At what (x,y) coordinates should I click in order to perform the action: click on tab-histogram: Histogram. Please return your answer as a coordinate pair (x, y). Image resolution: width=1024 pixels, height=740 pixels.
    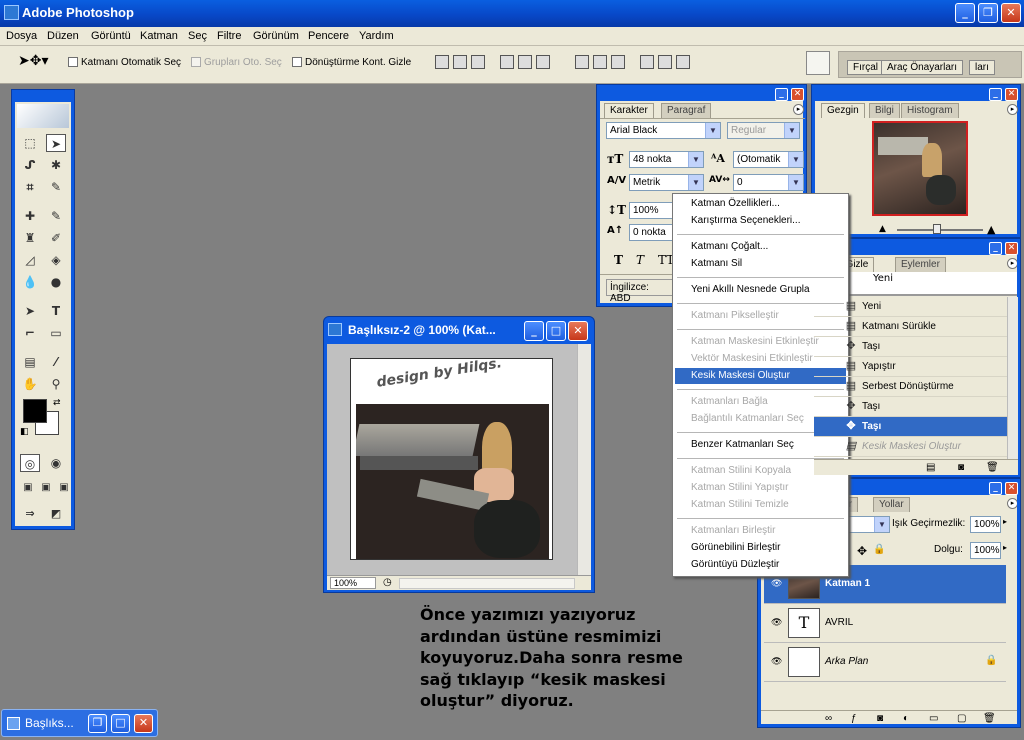
    Looking at the image, I should click on (930, 110).